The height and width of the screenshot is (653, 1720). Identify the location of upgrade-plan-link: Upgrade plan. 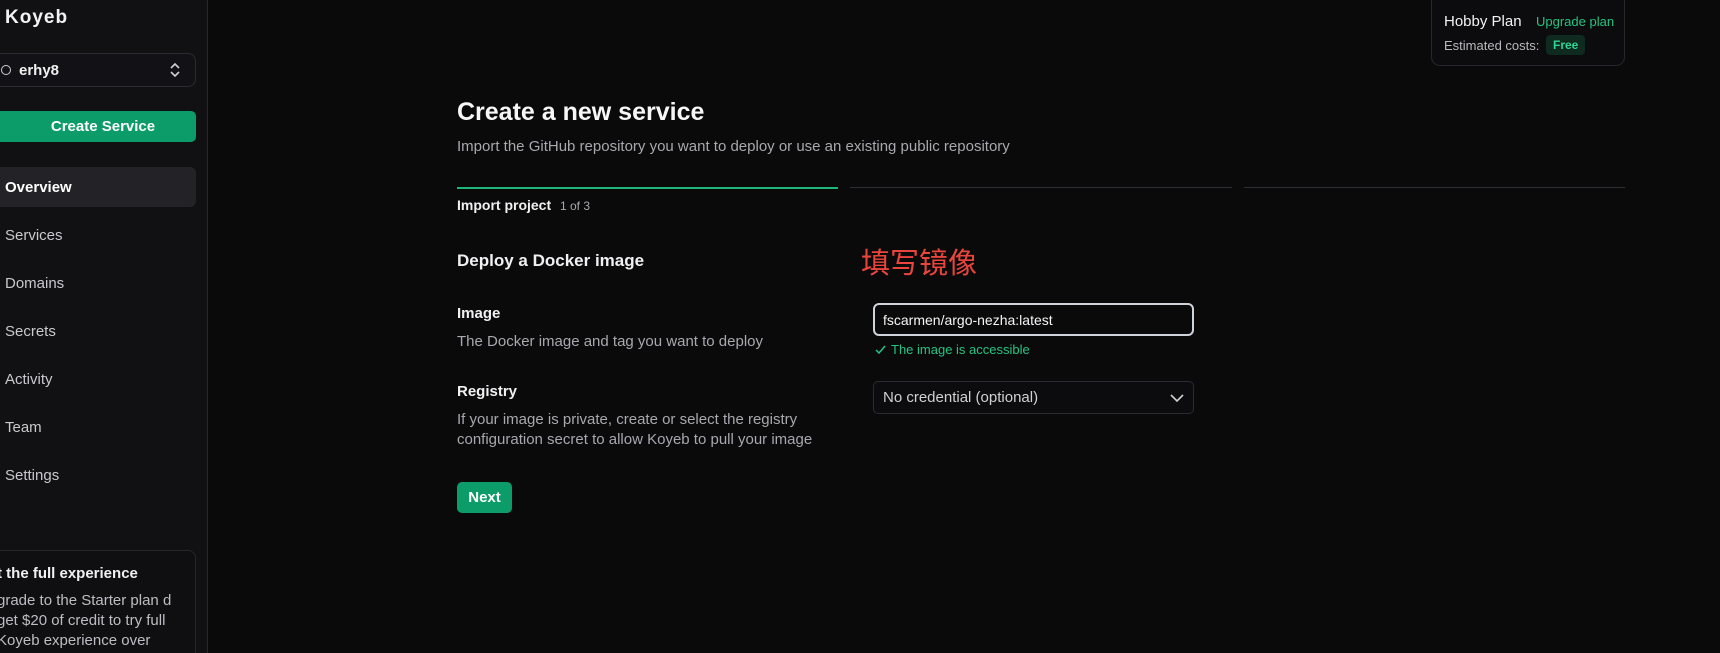
(1575, 21).